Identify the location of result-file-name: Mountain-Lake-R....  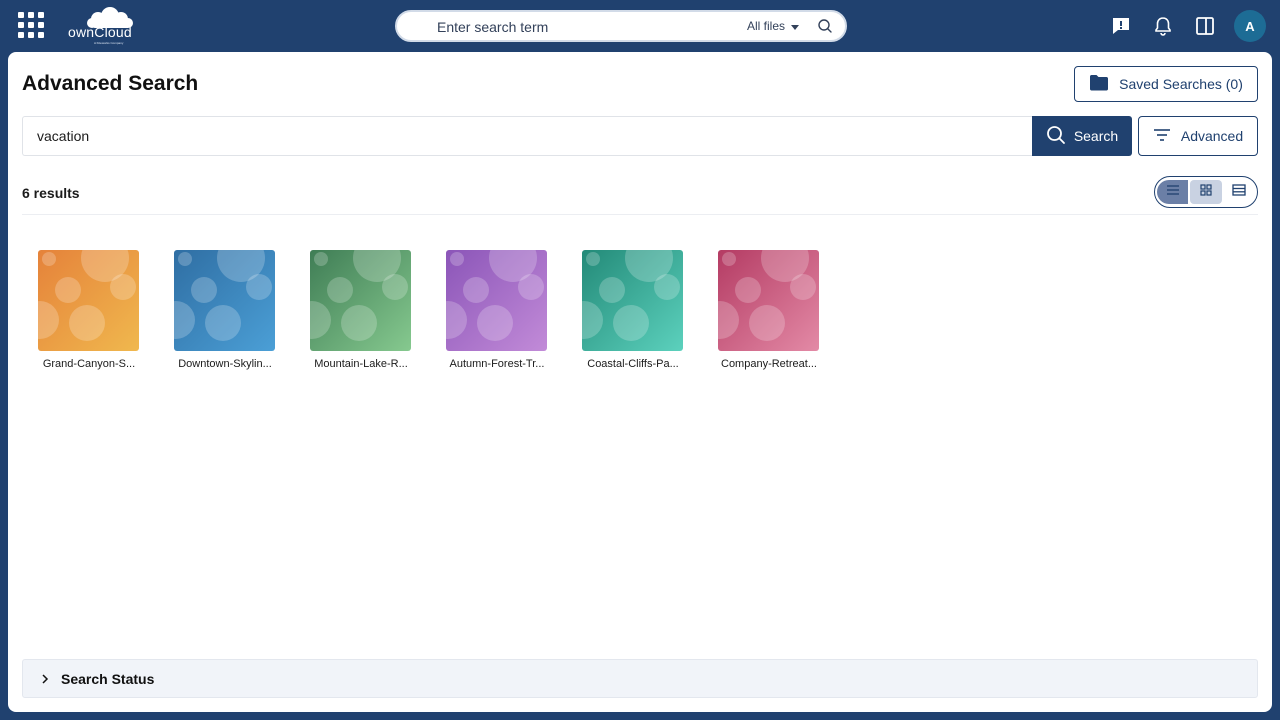
(361, 364).